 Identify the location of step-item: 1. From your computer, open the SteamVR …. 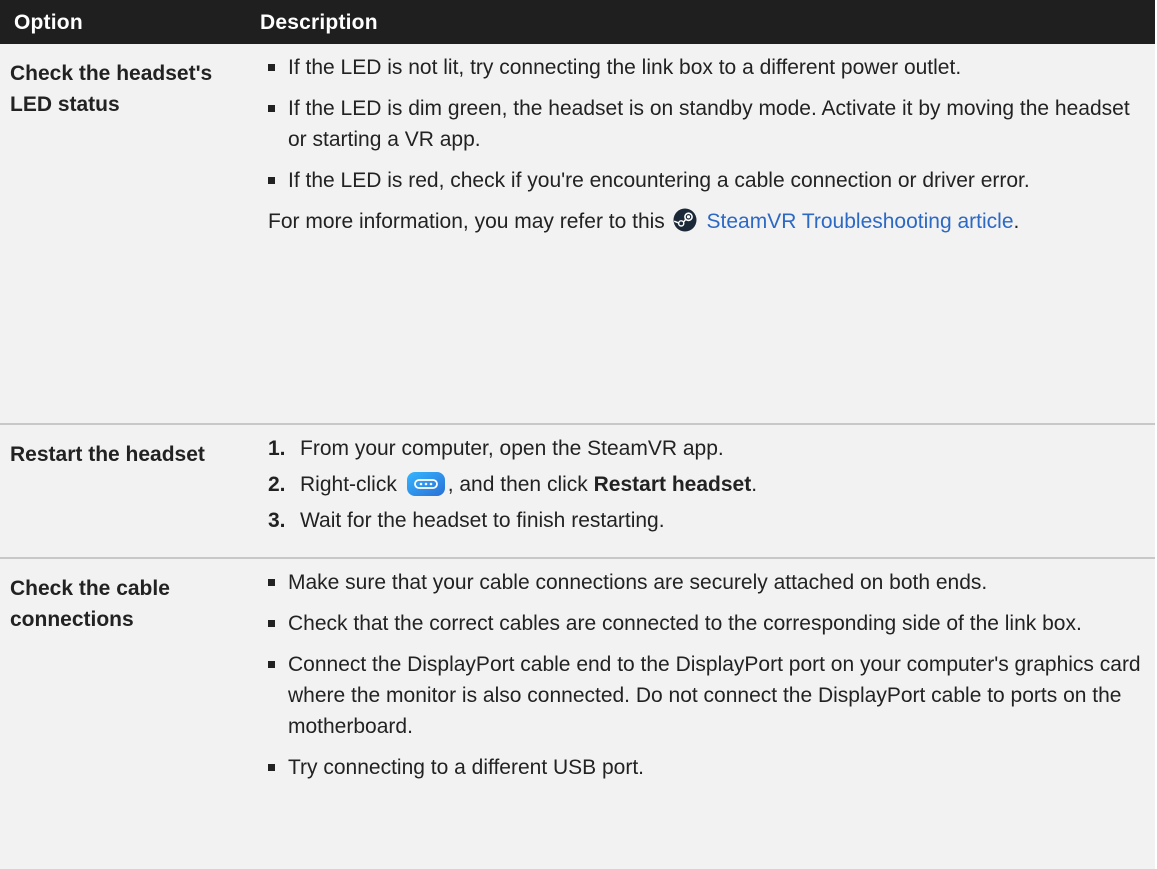
(709, 448).